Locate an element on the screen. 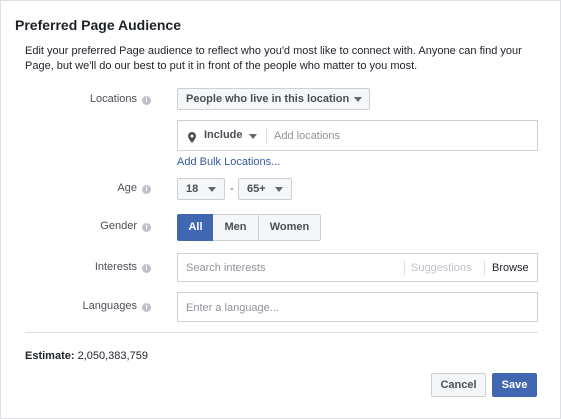 This screenshot has height=419, width=561. add-locations-input: Add locations is located at coordinates (307, 136).